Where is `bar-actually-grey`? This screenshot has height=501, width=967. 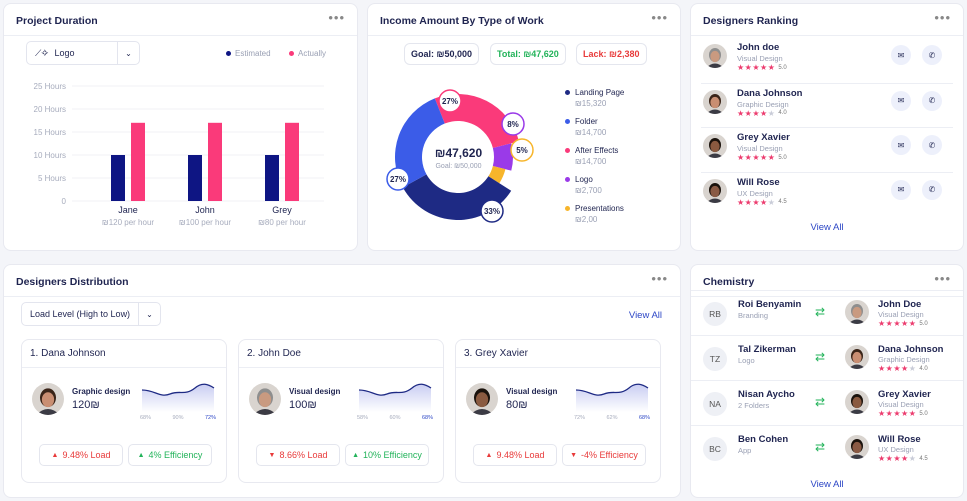 bar-actually-grey is located at coordinates (292, 161).